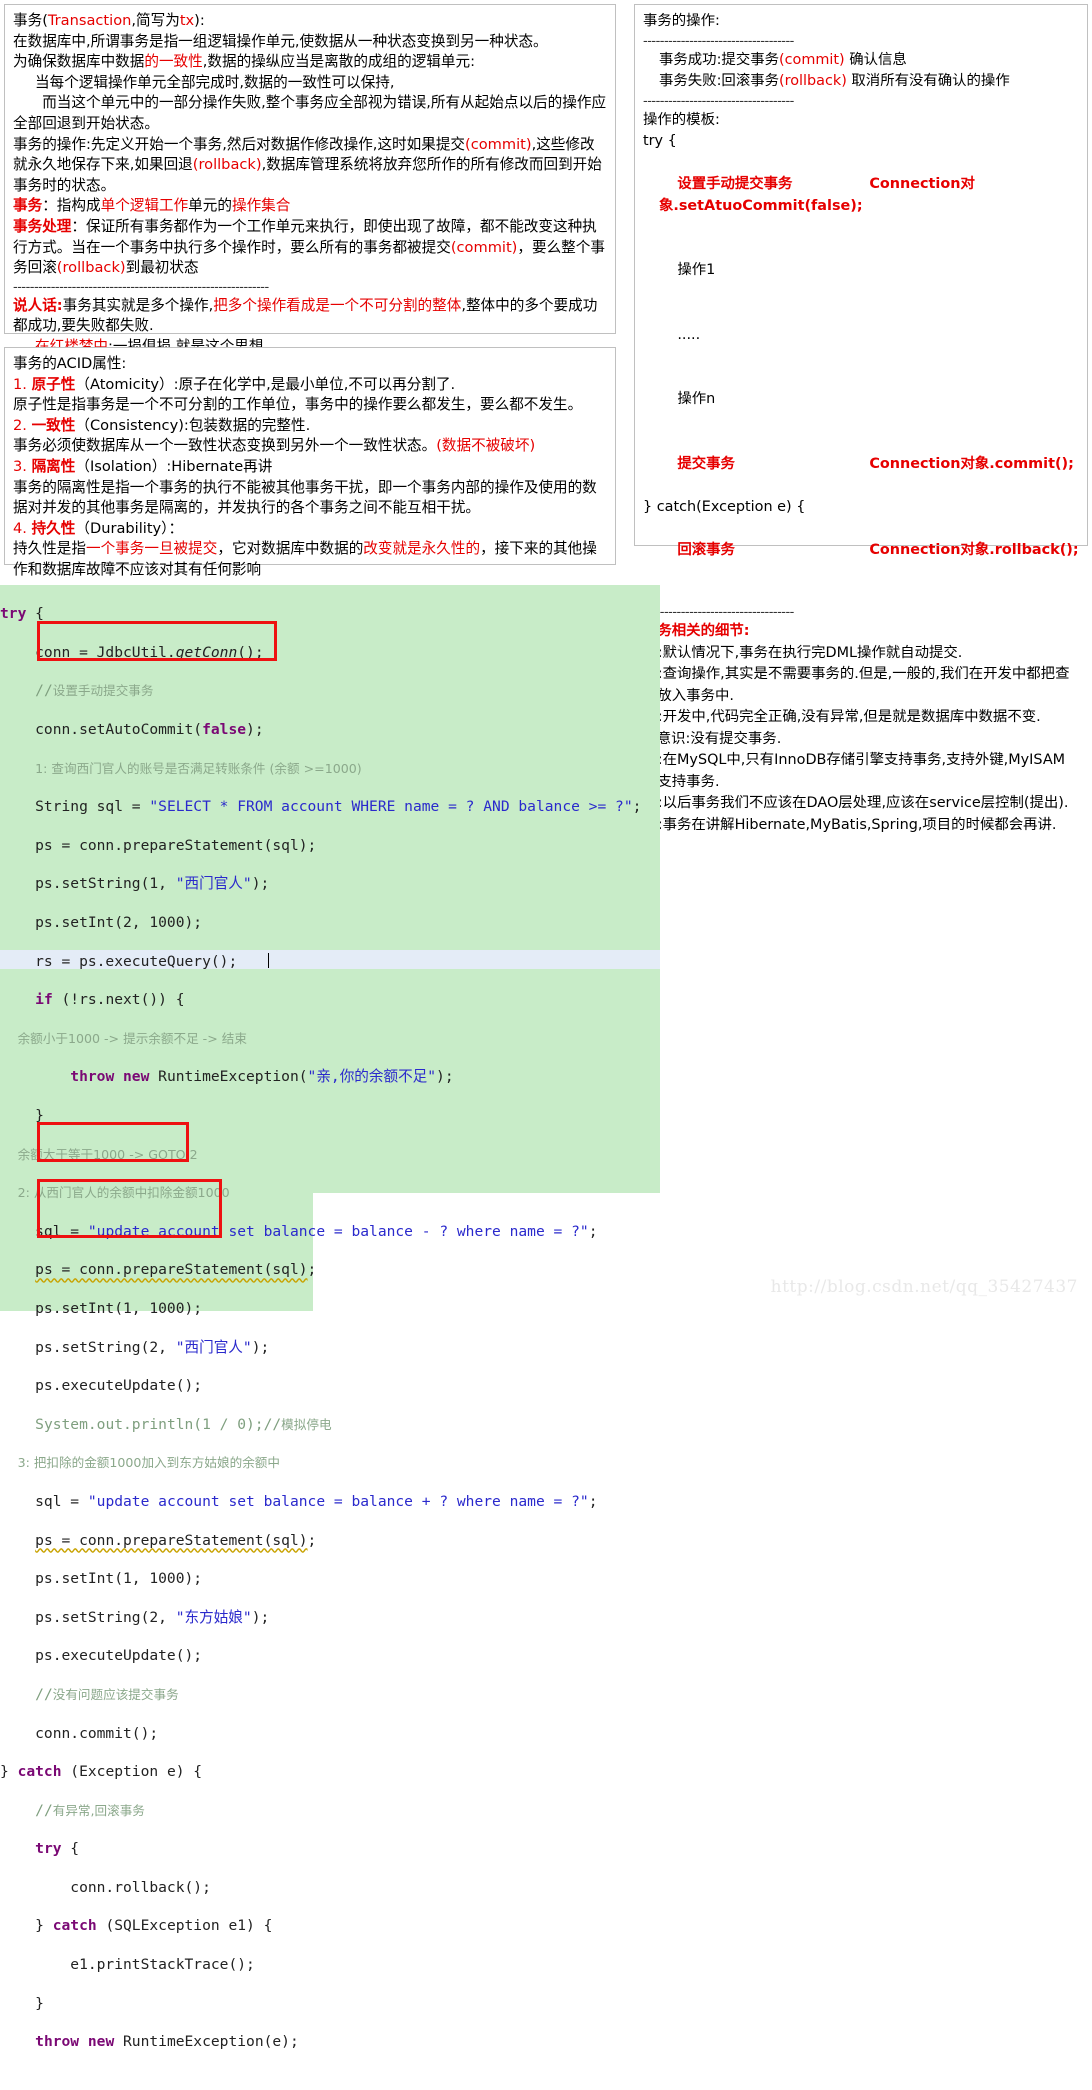  I want to click on code-line-9: rs = ps.executeQuery();, so click(119, 961).